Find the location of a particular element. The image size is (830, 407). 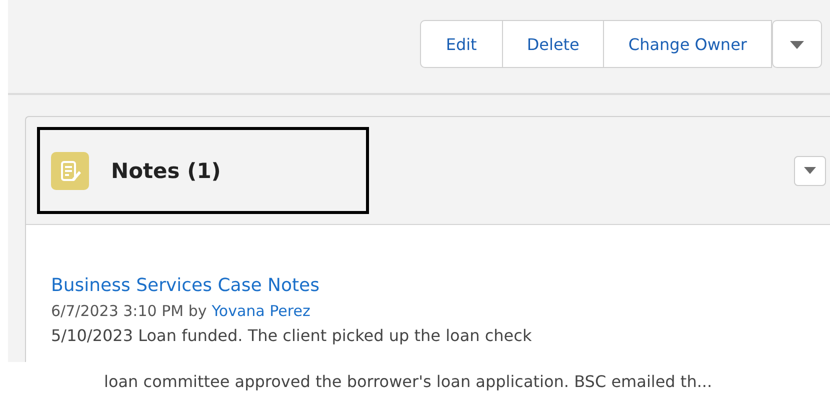

more-actions-button is located at coordinates (797, 44).